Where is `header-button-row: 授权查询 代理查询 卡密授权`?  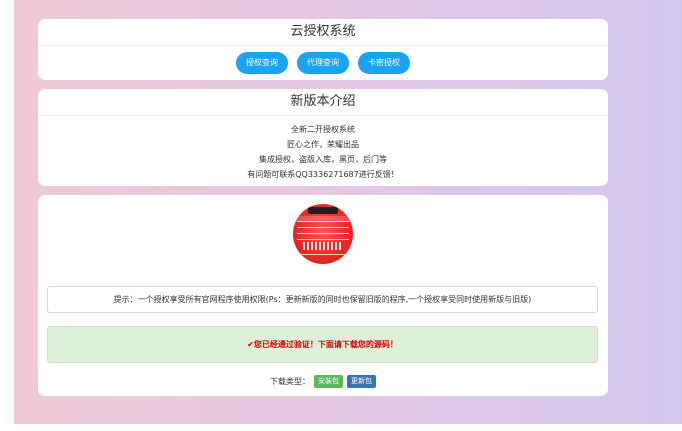
header-button-row: 授权查询 代理查询 卡密授权 is located at coordinates (323, 63).